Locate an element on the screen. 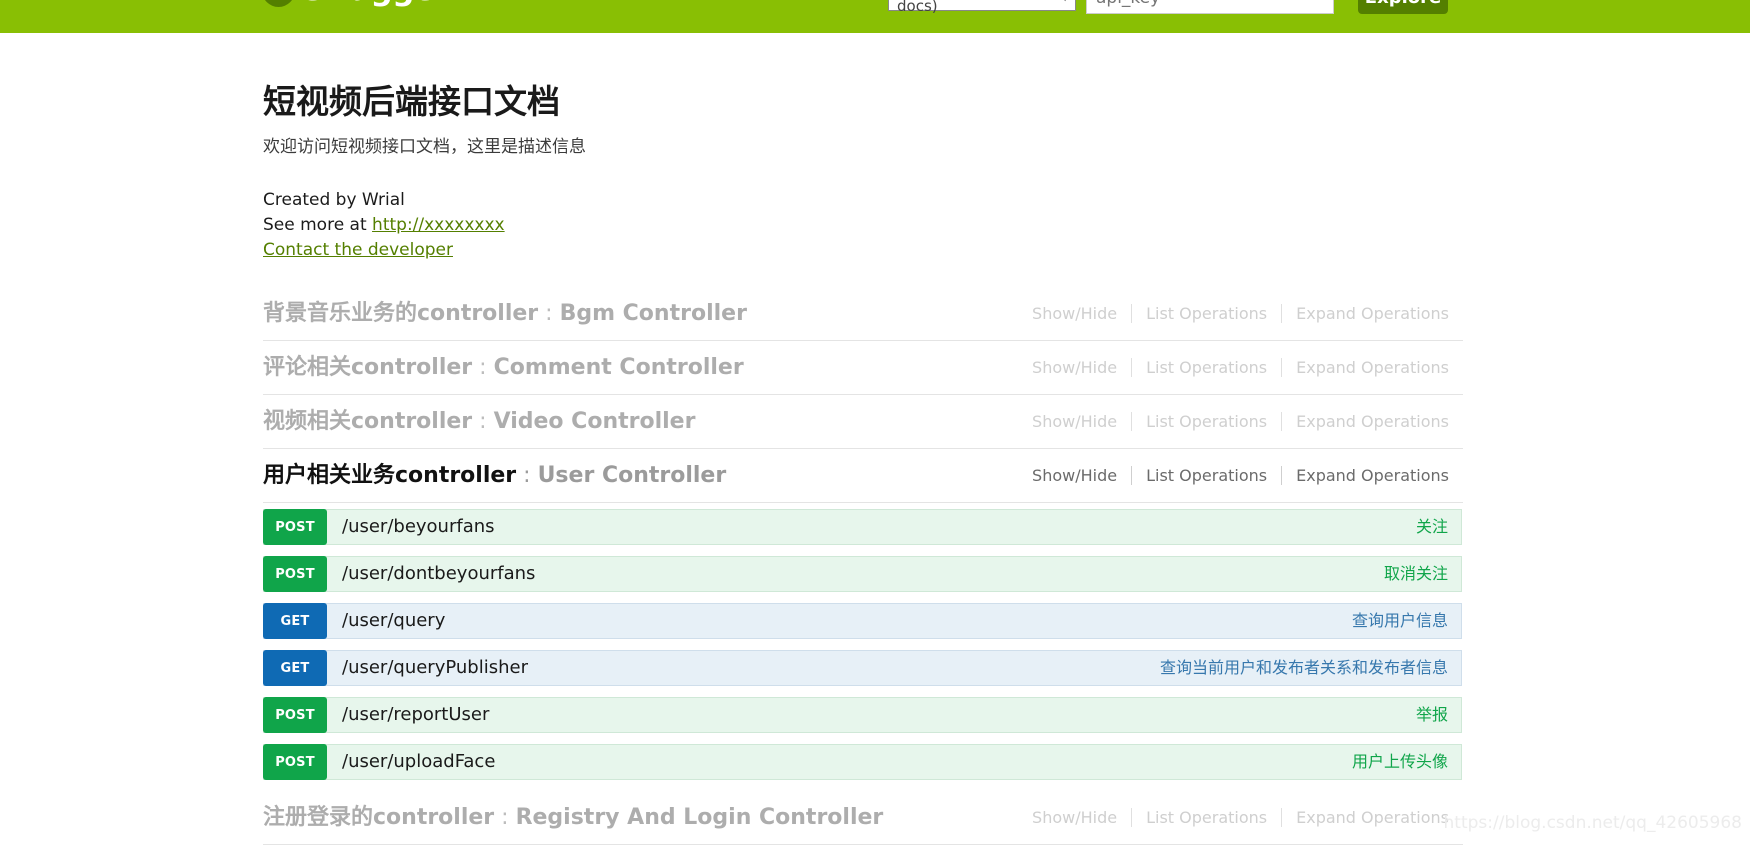  page-title: 短视频后端接口文档 is located at coordinates (411, 101).